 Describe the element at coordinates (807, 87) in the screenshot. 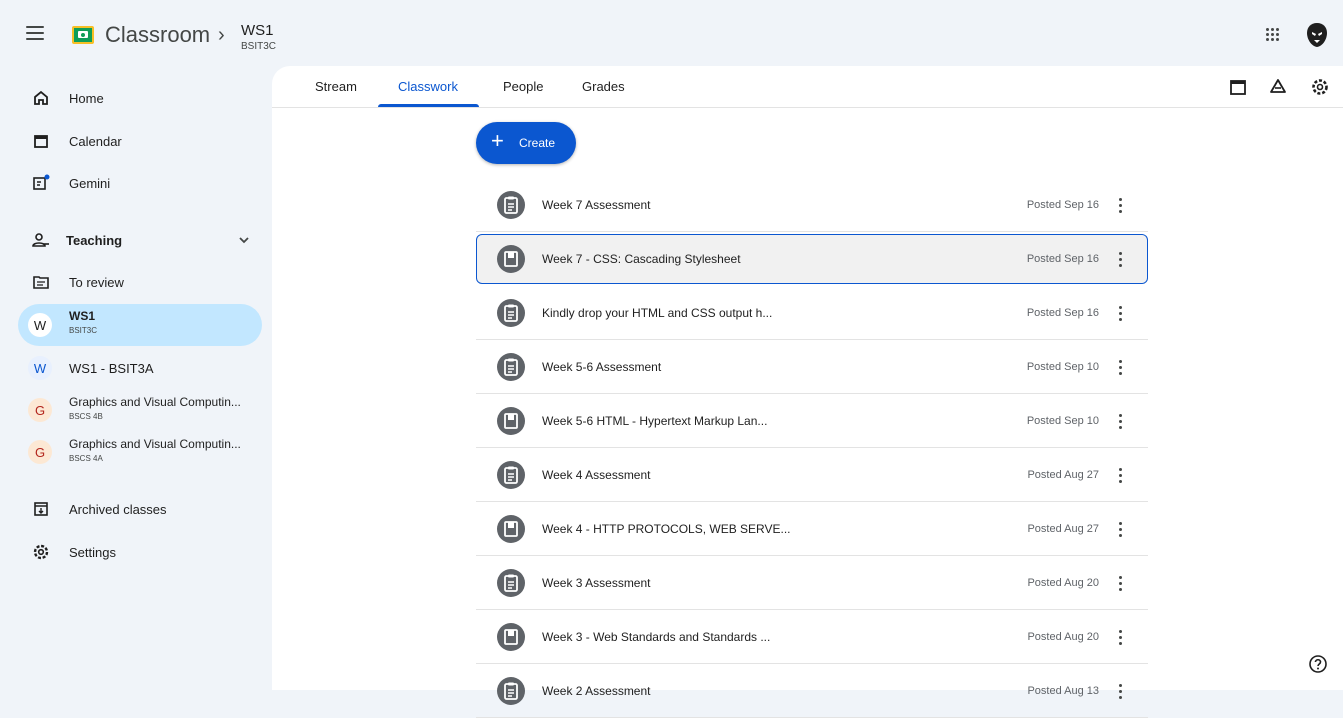

I see `tab-bar: Stream Classwork People Grades` at that location.